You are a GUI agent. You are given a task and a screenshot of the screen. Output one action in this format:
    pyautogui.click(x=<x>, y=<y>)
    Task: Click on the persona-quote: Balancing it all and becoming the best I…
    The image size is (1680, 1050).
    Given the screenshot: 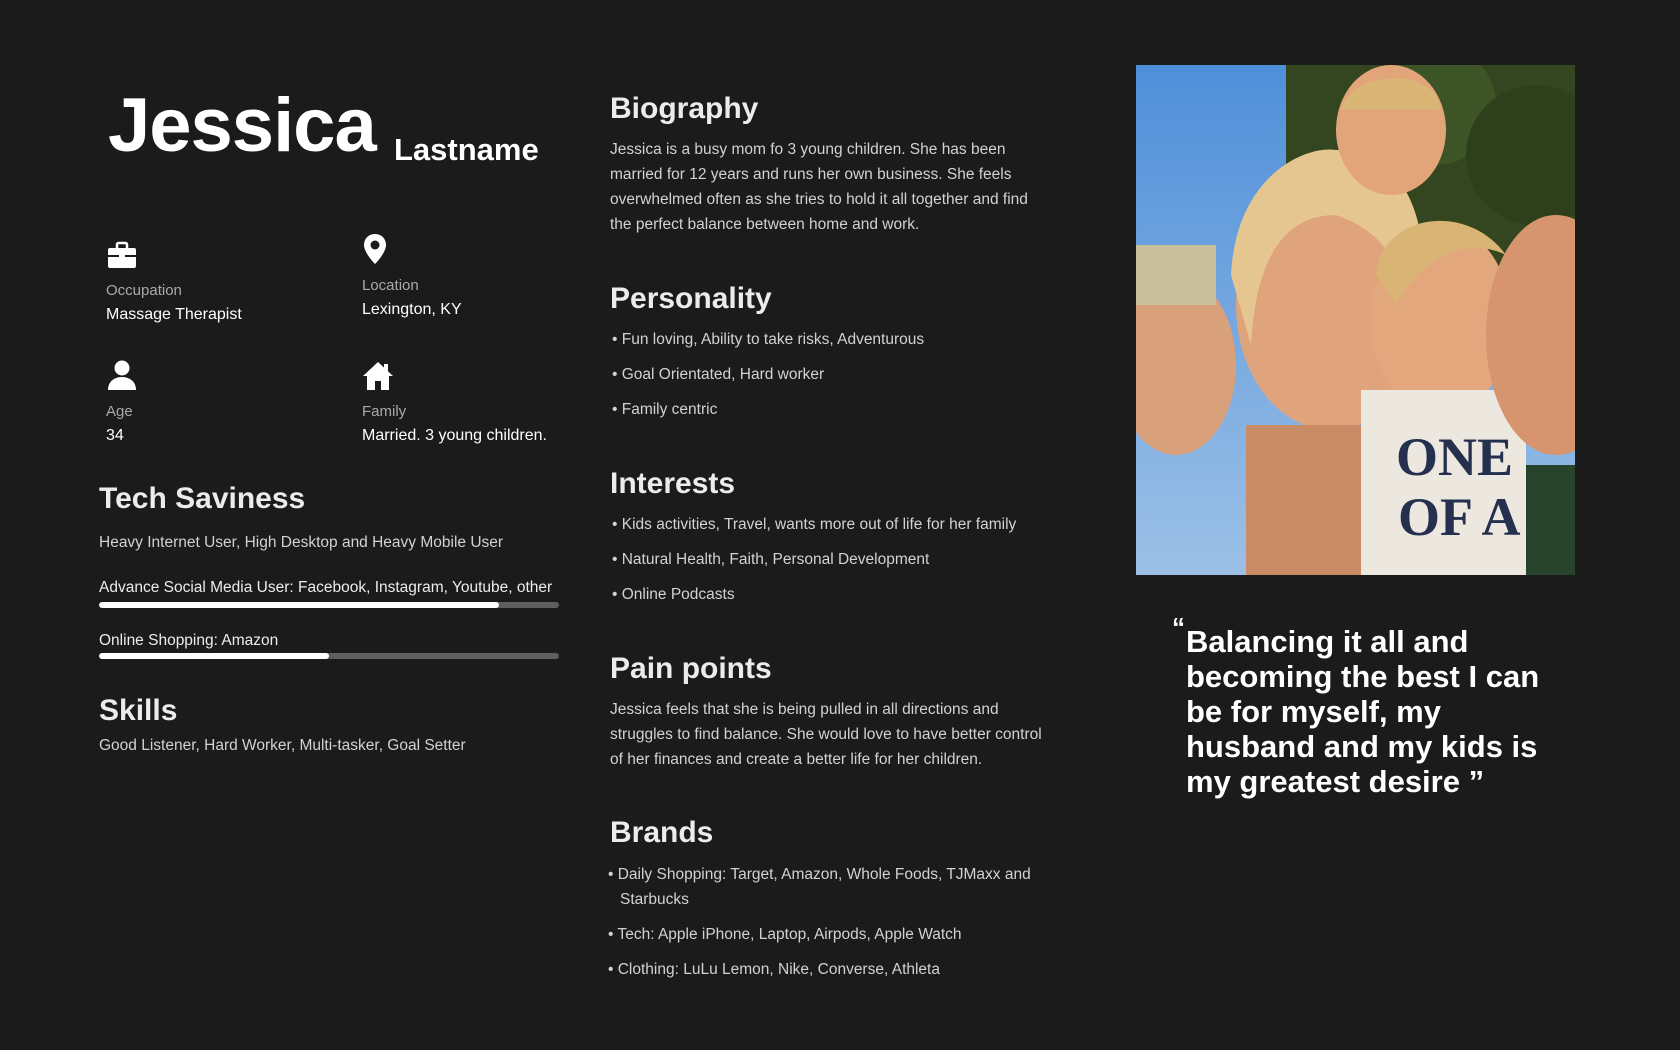 What is the action you would take?
    pyautogui.click(x=1376, y=711)
    